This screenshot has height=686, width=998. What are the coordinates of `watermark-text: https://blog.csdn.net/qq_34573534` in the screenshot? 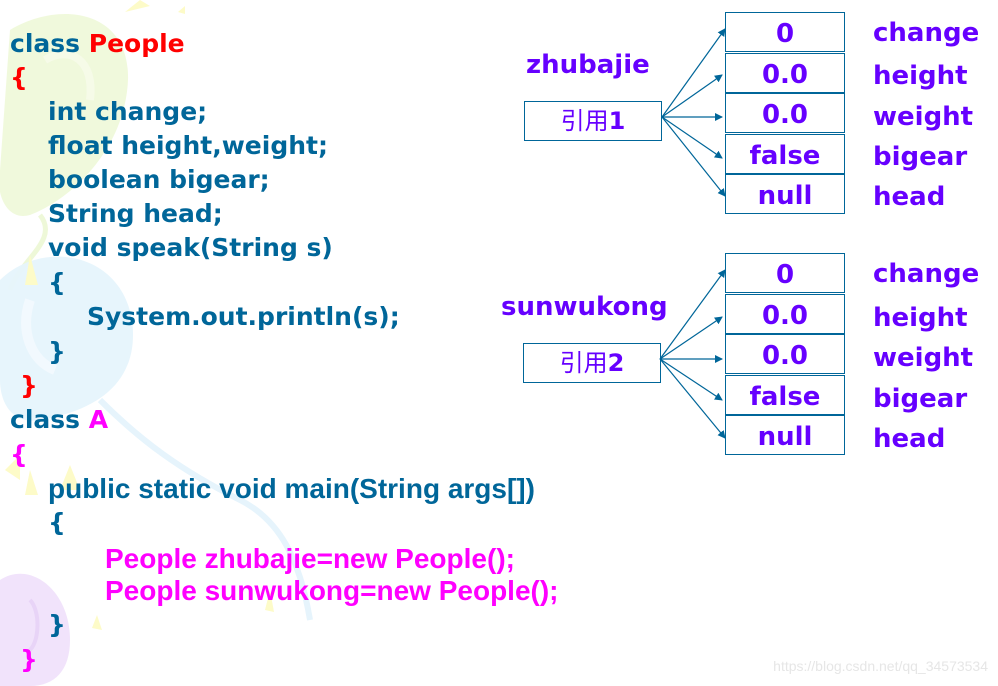 It's located at (880, 666).